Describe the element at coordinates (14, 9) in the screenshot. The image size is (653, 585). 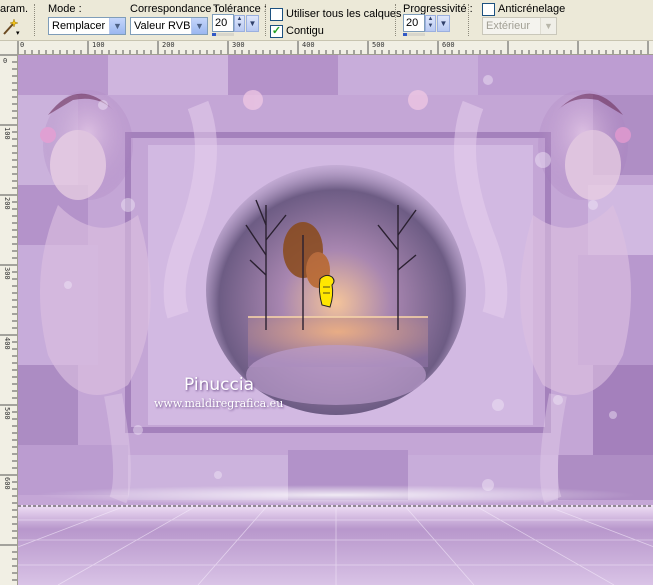
I see `param-label: aram.` at that location.